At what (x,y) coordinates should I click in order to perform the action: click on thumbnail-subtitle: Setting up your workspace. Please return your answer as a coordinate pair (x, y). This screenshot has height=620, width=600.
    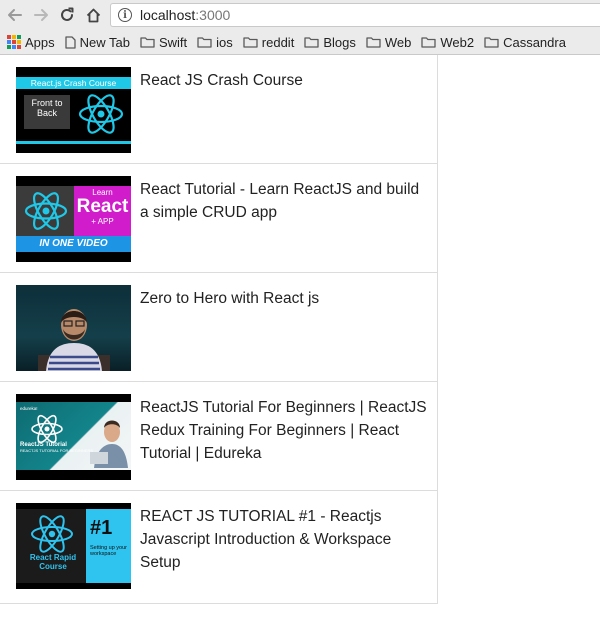
    Looking at the image, I should click on (108, 551).